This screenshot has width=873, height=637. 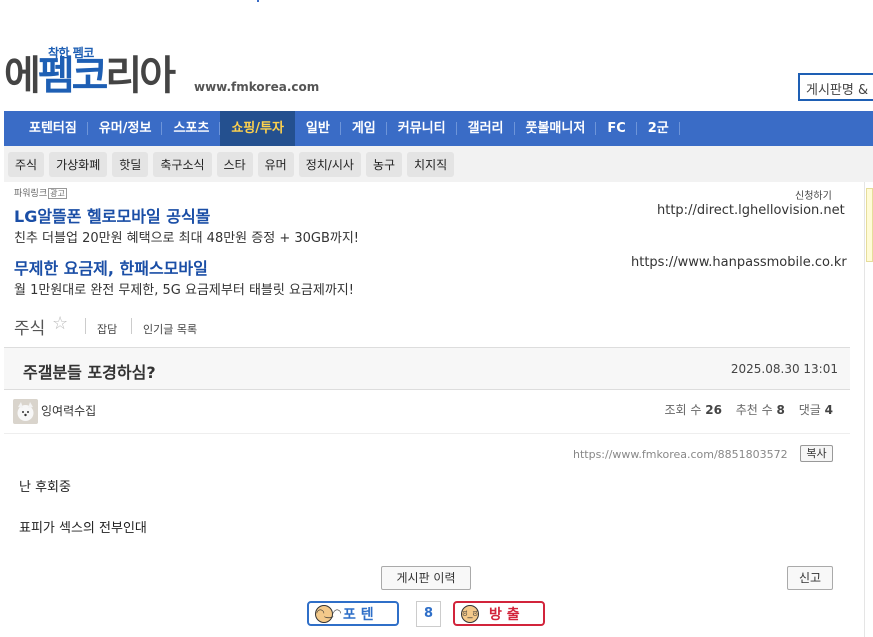 I want to click on board-link-popular: 인기글 목록, so click(x=170, y=329).